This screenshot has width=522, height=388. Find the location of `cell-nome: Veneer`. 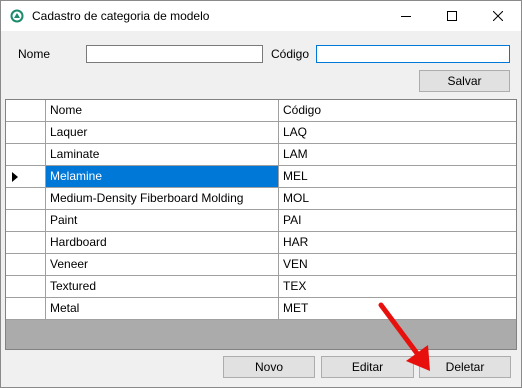

cell-nome: Veneer is located at coordinates (162, 265).